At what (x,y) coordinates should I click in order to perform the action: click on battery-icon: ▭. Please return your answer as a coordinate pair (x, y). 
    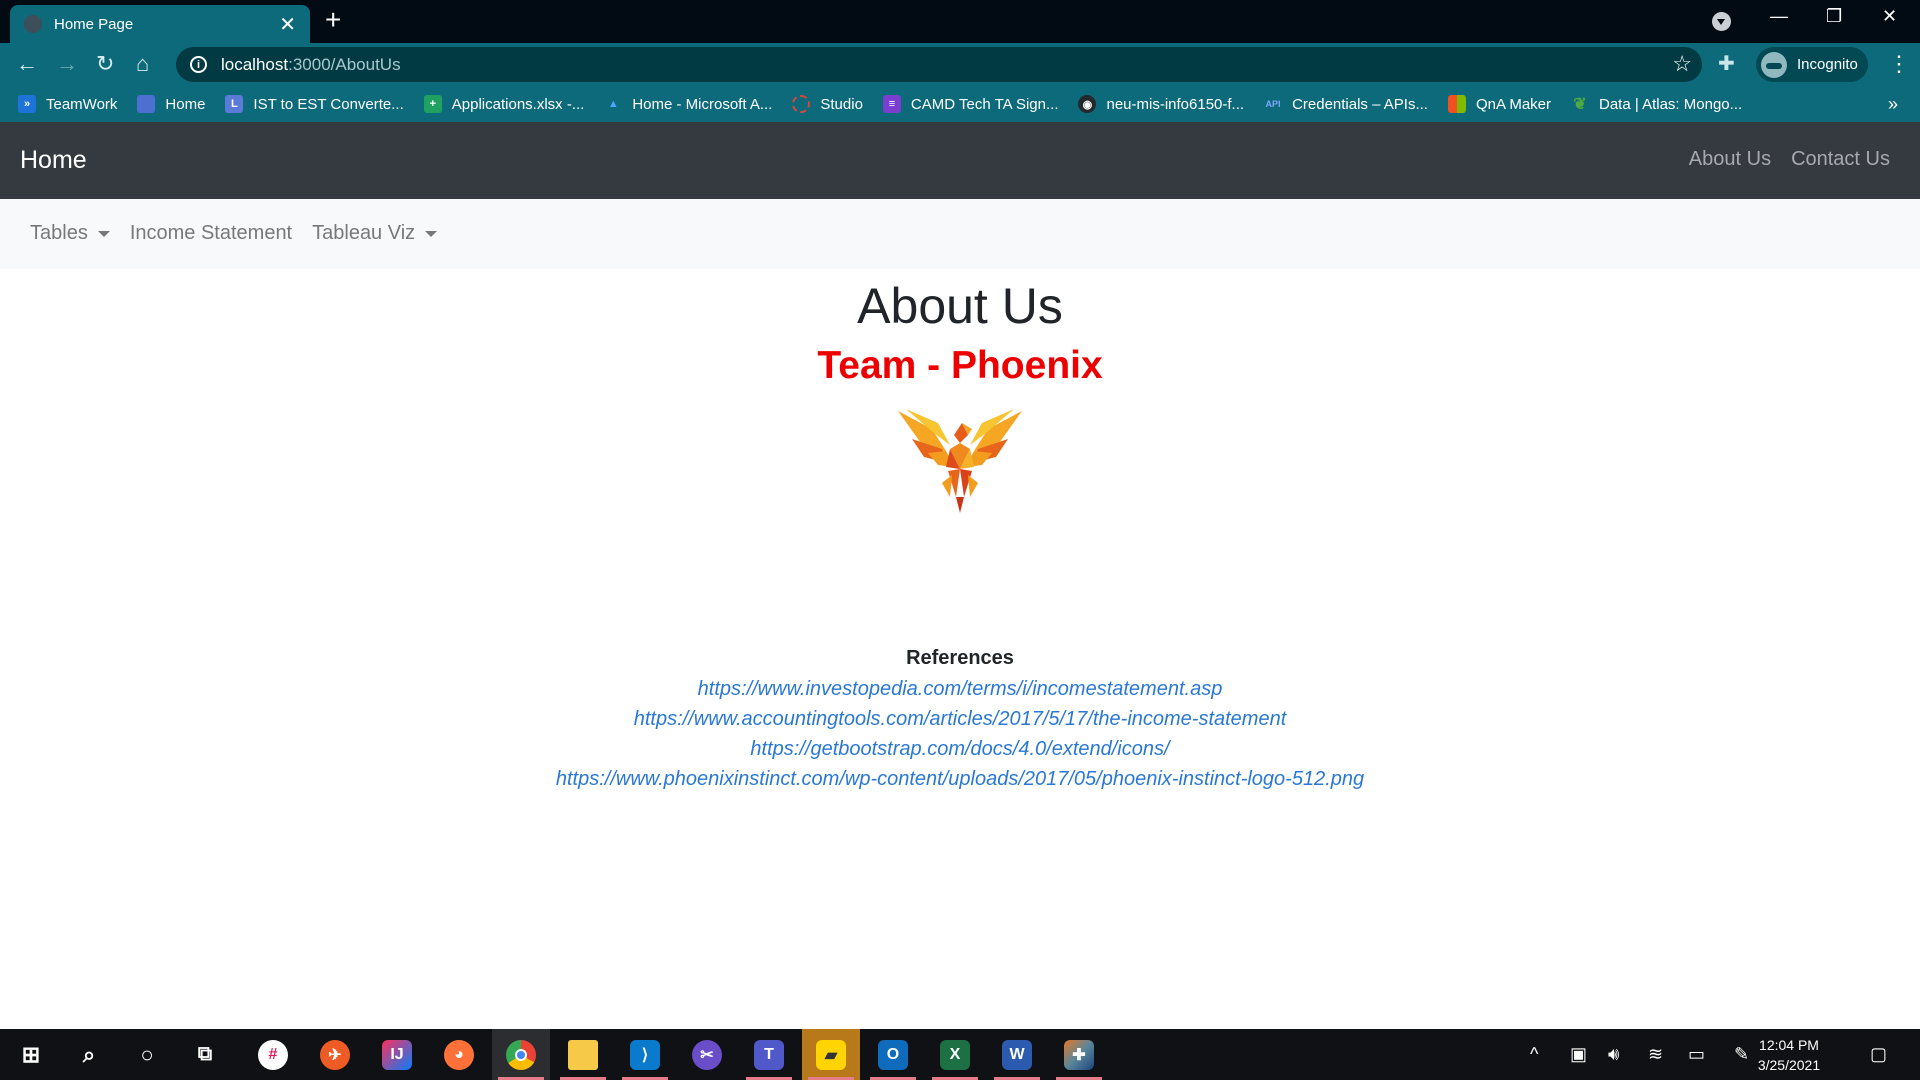
    Looking at the image, I should click on (1696, 1054).